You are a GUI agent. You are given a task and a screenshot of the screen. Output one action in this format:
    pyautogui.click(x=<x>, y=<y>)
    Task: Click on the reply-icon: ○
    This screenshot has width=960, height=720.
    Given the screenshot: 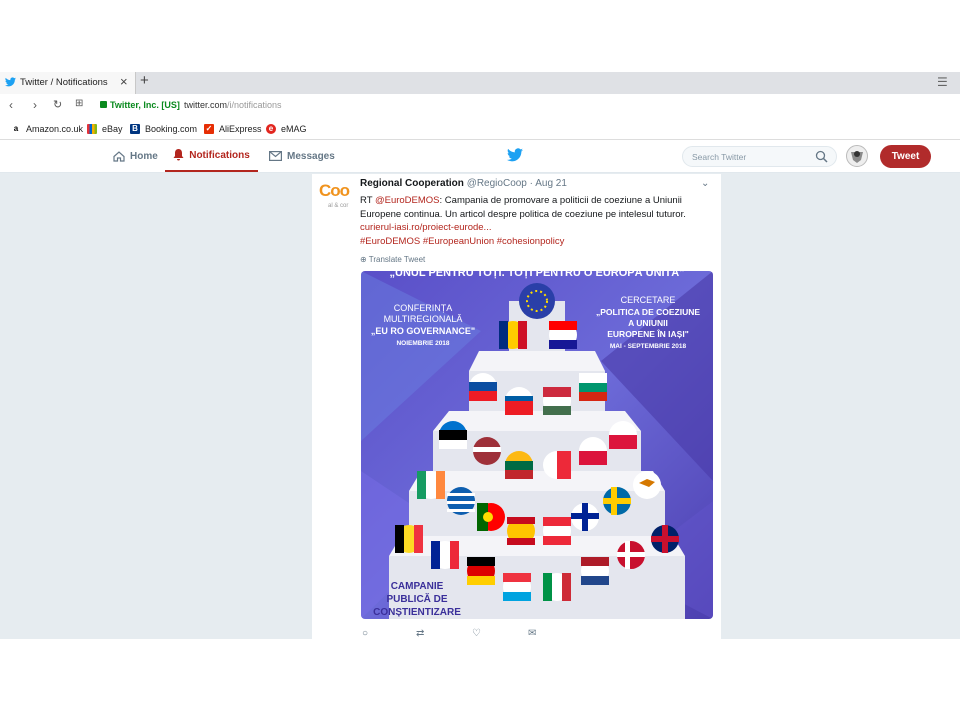 What is the action you would take?
    pyautogui.click(x=365, y=633)
    